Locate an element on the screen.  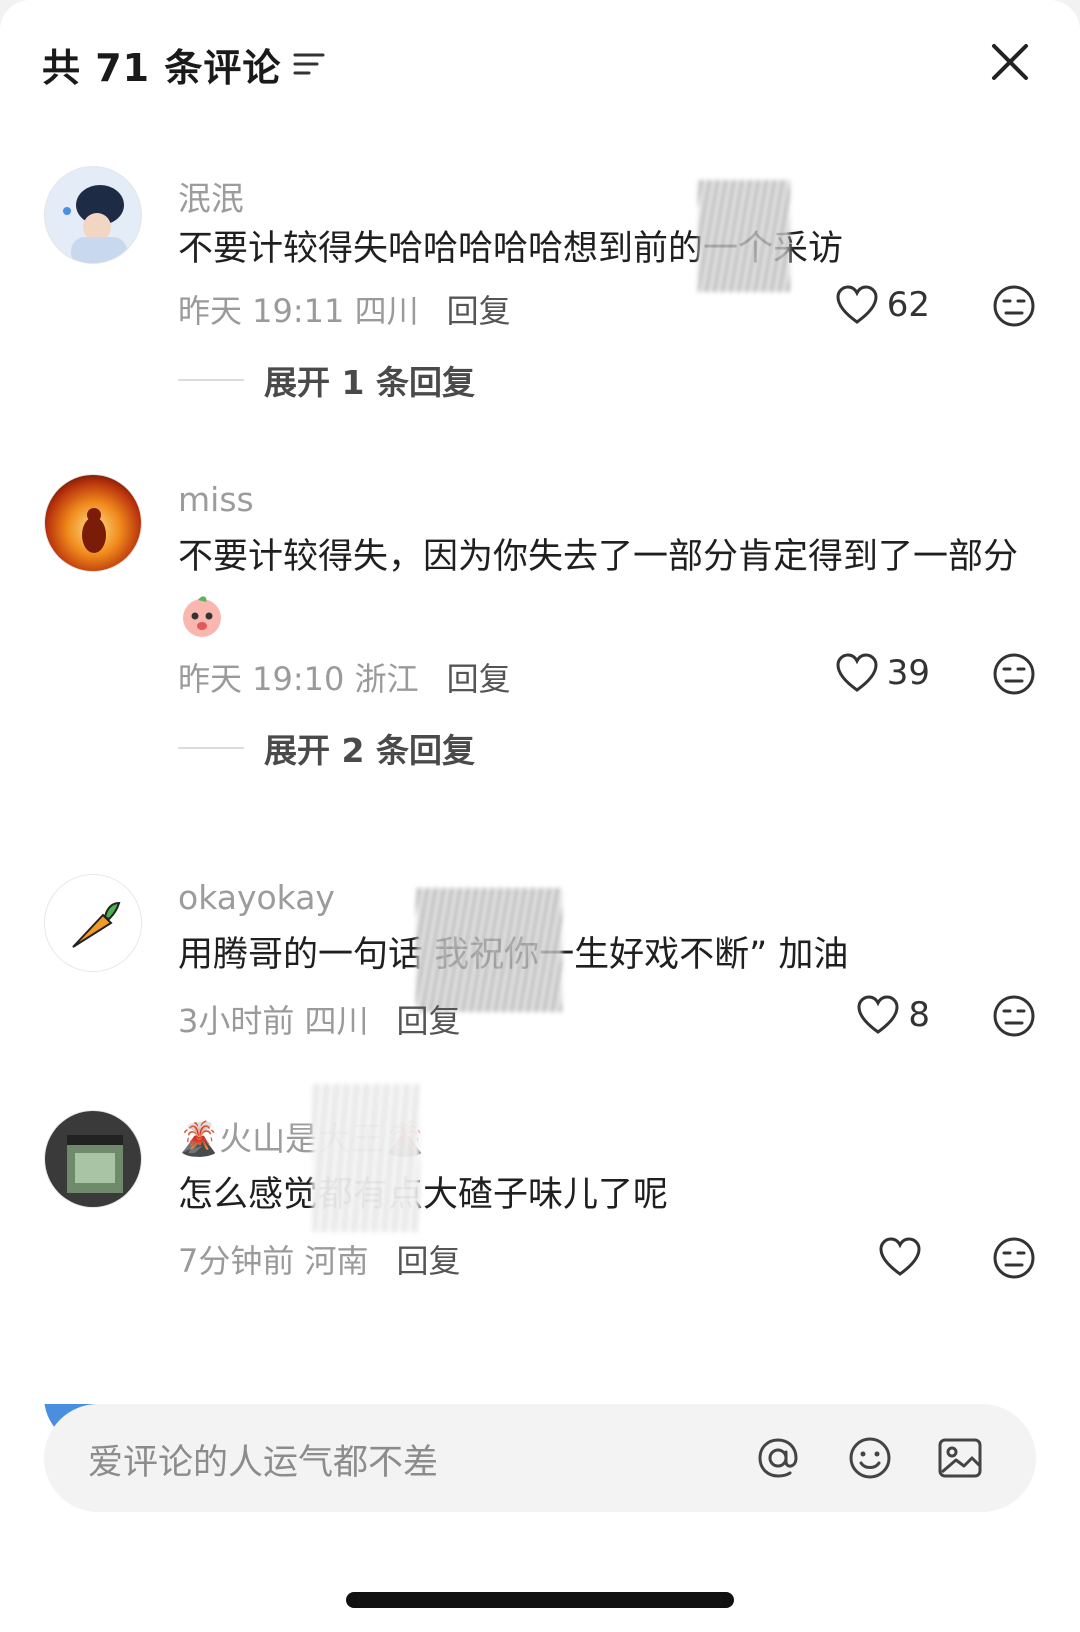
comment-username: okayokay is located at coordinates (256, 897).